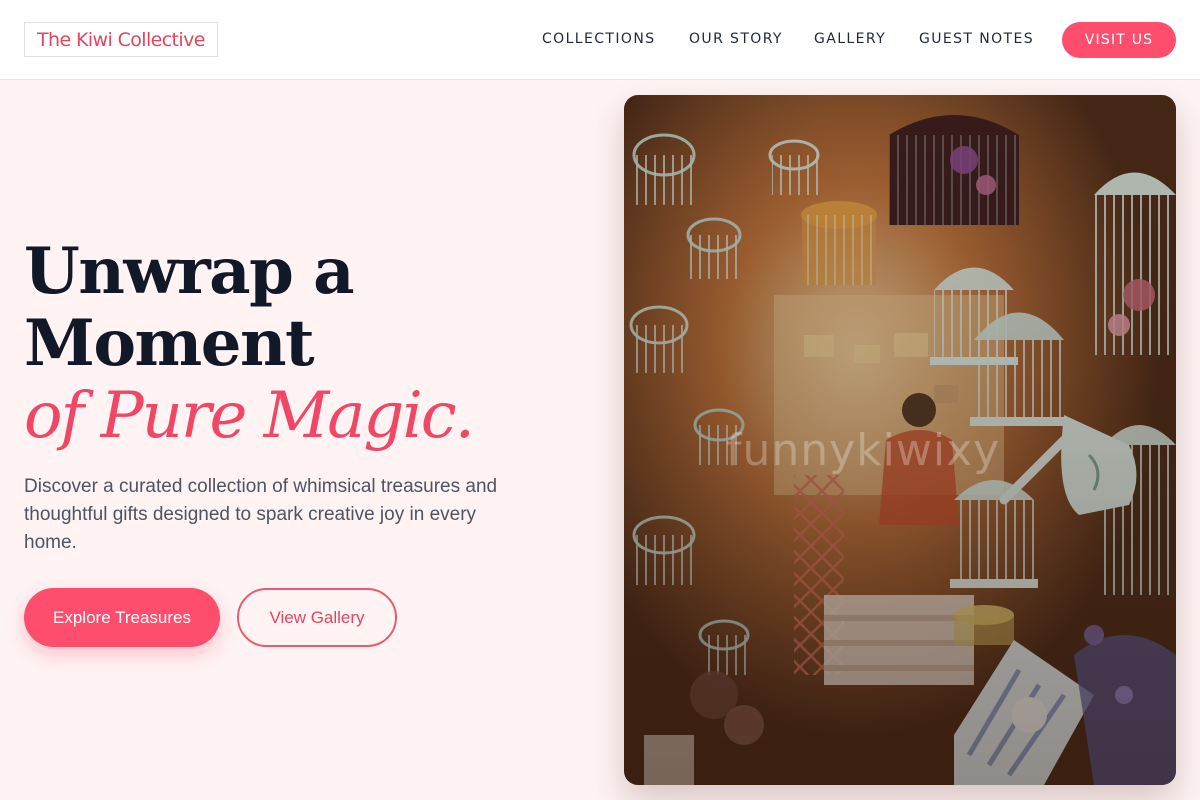  What do you see at coordinates (1119, 40) in the screenshot?
I see `visit-us-button: VISIT US` at bounding box center [1119, 40].